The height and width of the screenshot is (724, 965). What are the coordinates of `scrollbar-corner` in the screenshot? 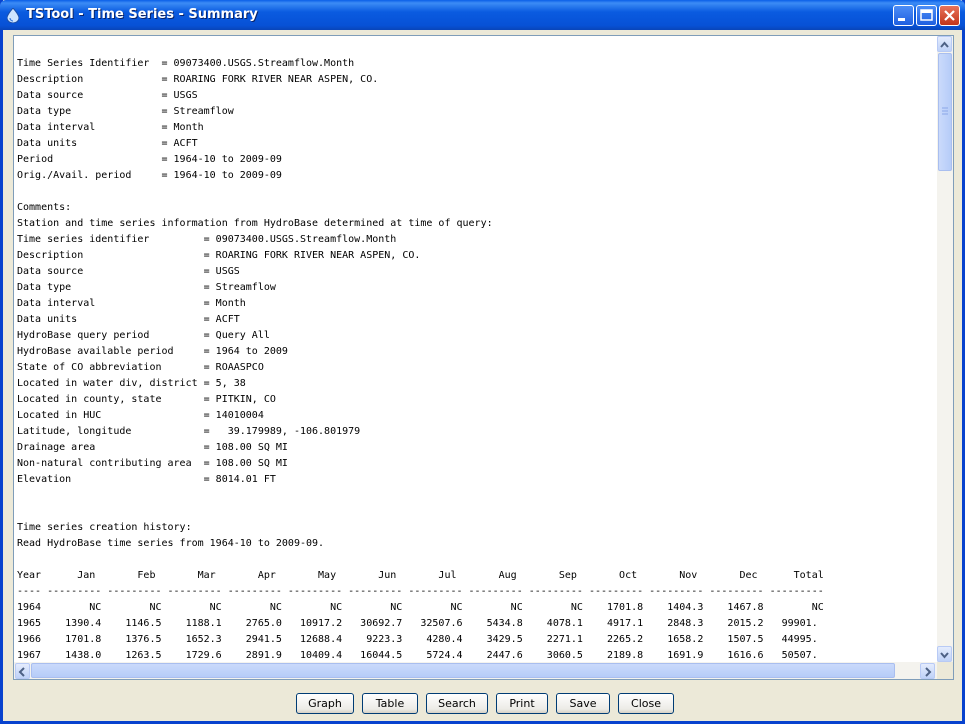 It's located at (945, 670).